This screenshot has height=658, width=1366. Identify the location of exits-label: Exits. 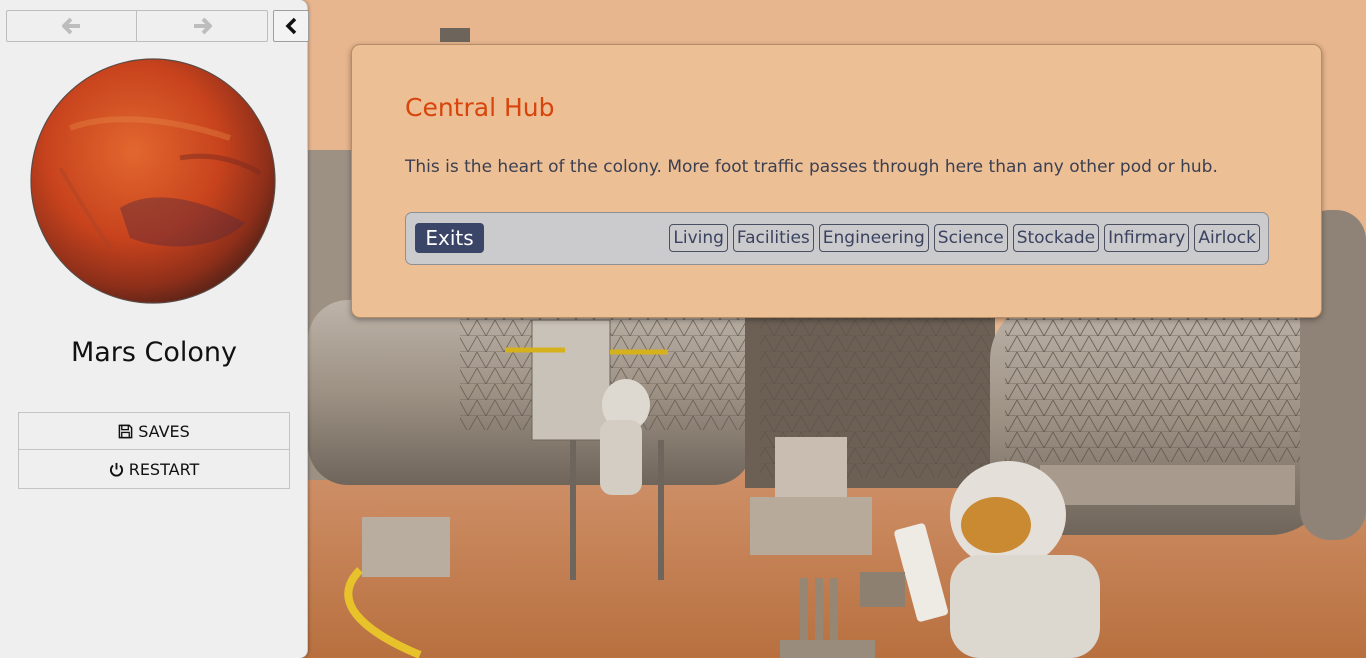
(449, 238).